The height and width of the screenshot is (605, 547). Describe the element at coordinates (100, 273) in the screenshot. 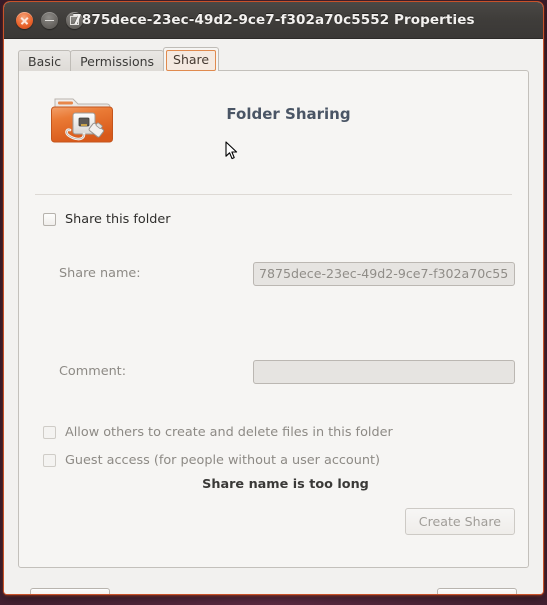

I see `share-name-label: Share name:` at that location.